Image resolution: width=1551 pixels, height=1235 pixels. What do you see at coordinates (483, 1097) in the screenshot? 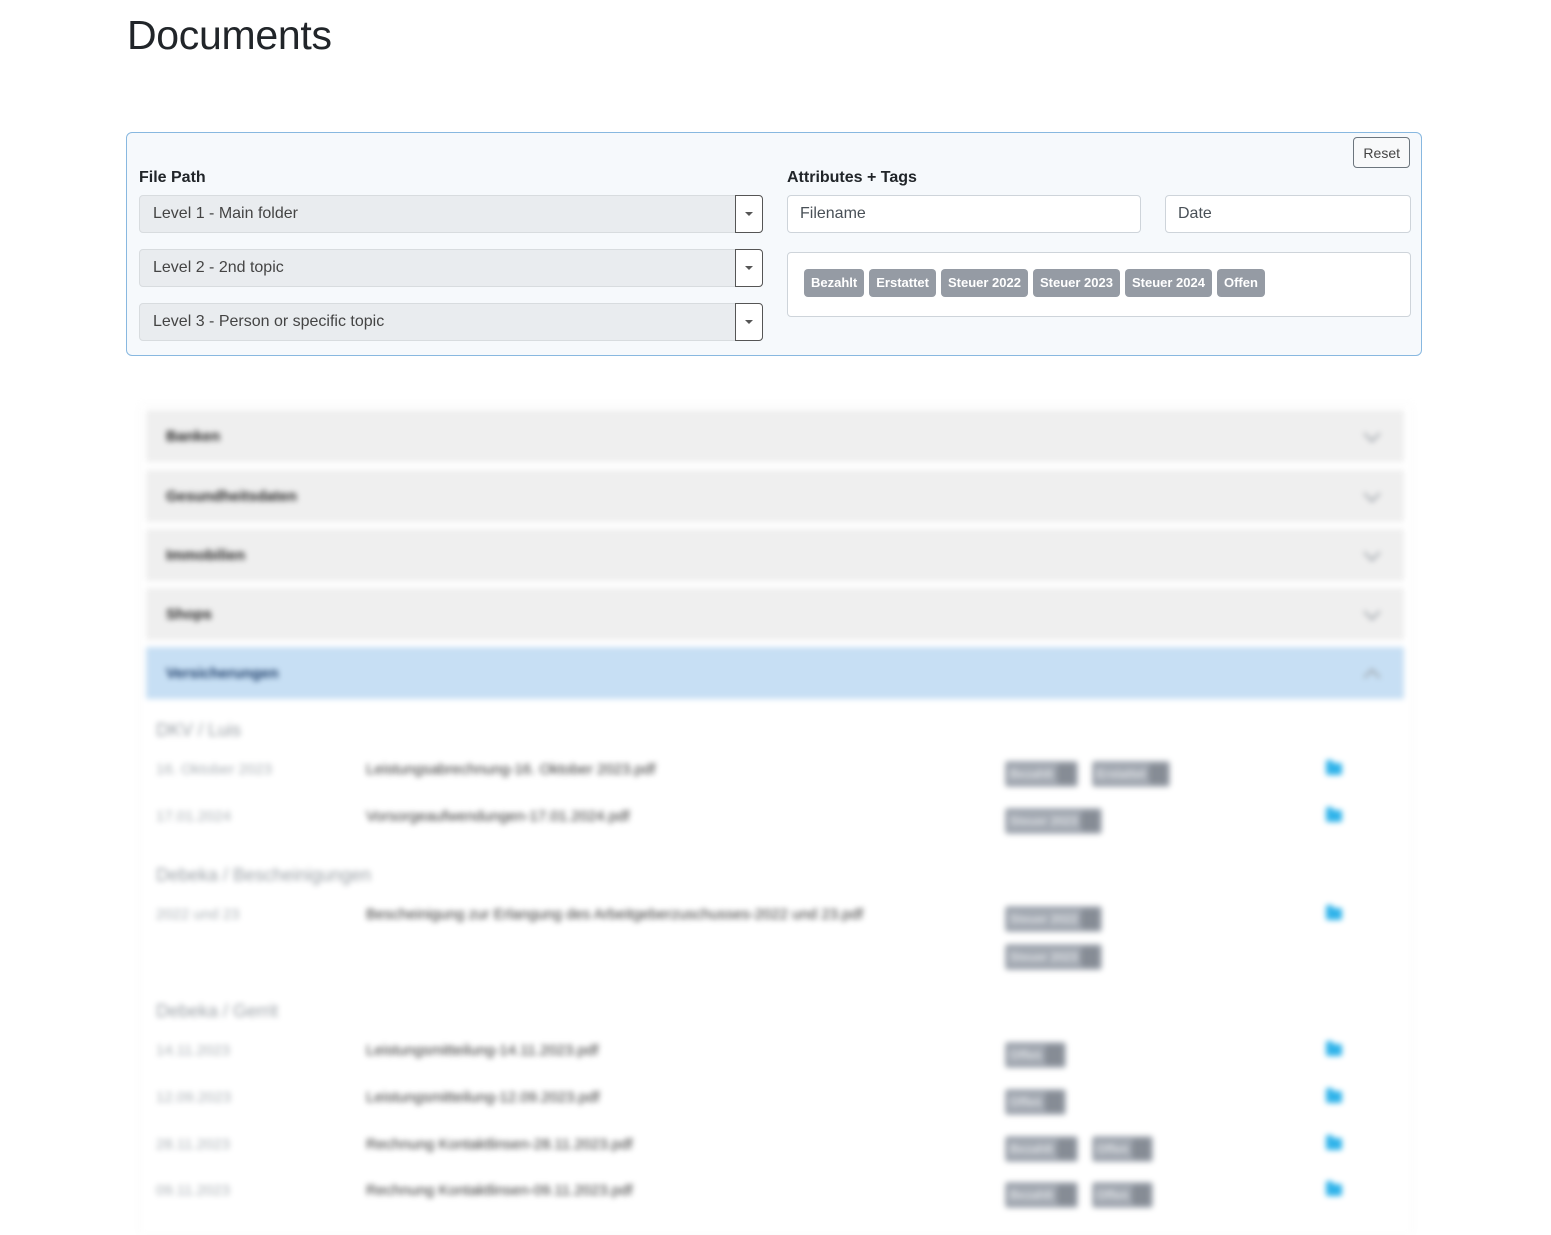
I see `file-name: Leistungsmitteilung-12.09.2023.pdf` at bounding box center [483, 1097].